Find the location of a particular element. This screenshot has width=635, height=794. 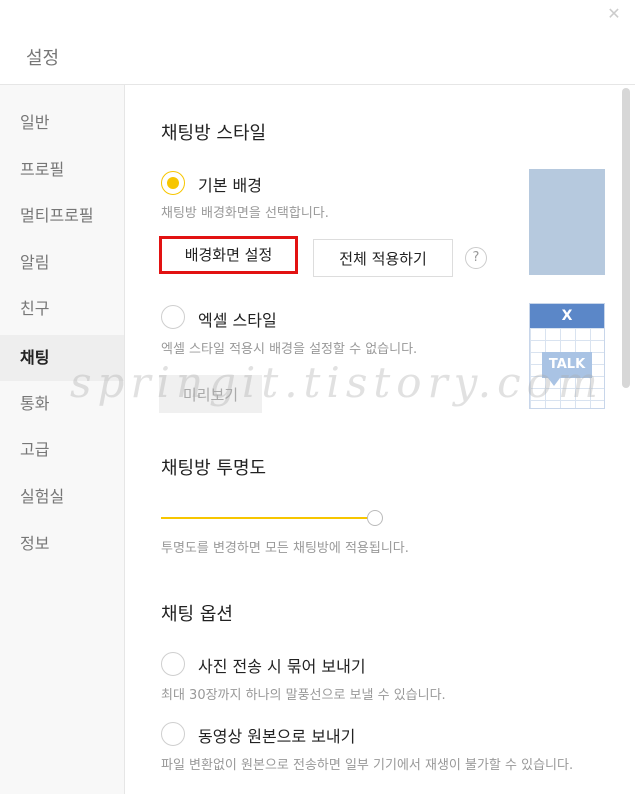

default-bg-label: 기본 배경 is located at coordinates (230, 184).